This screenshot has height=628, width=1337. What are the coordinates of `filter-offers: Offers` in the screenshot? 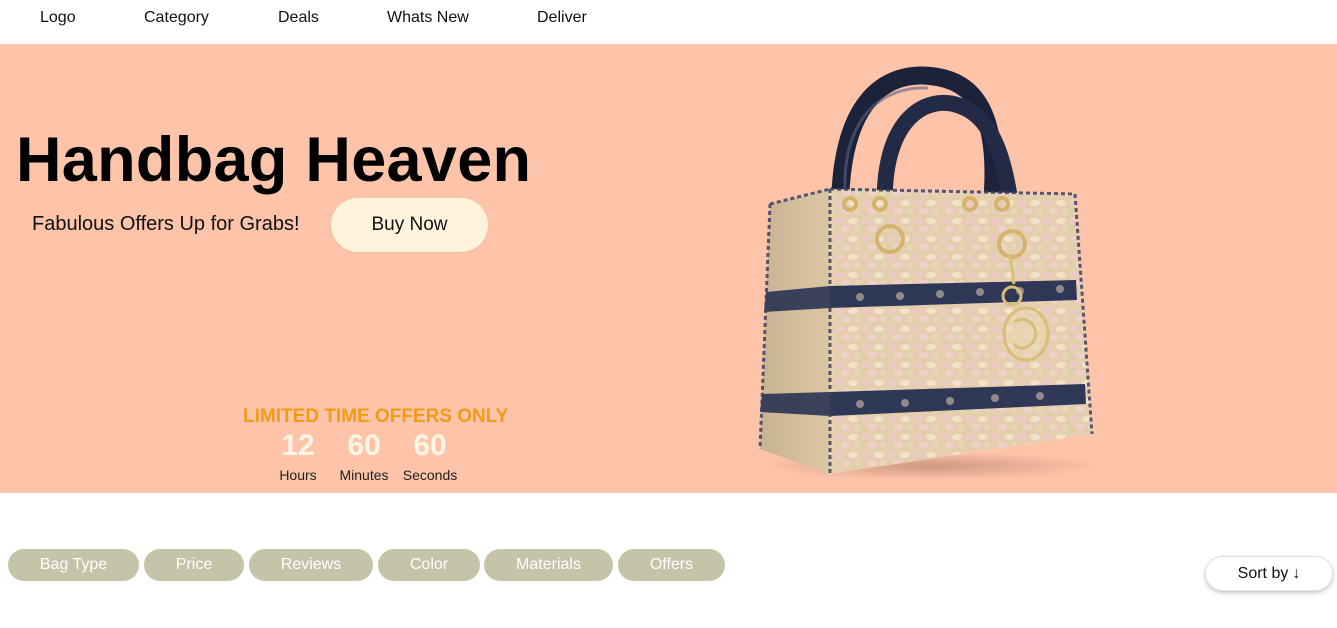 It's located at (671, 565).